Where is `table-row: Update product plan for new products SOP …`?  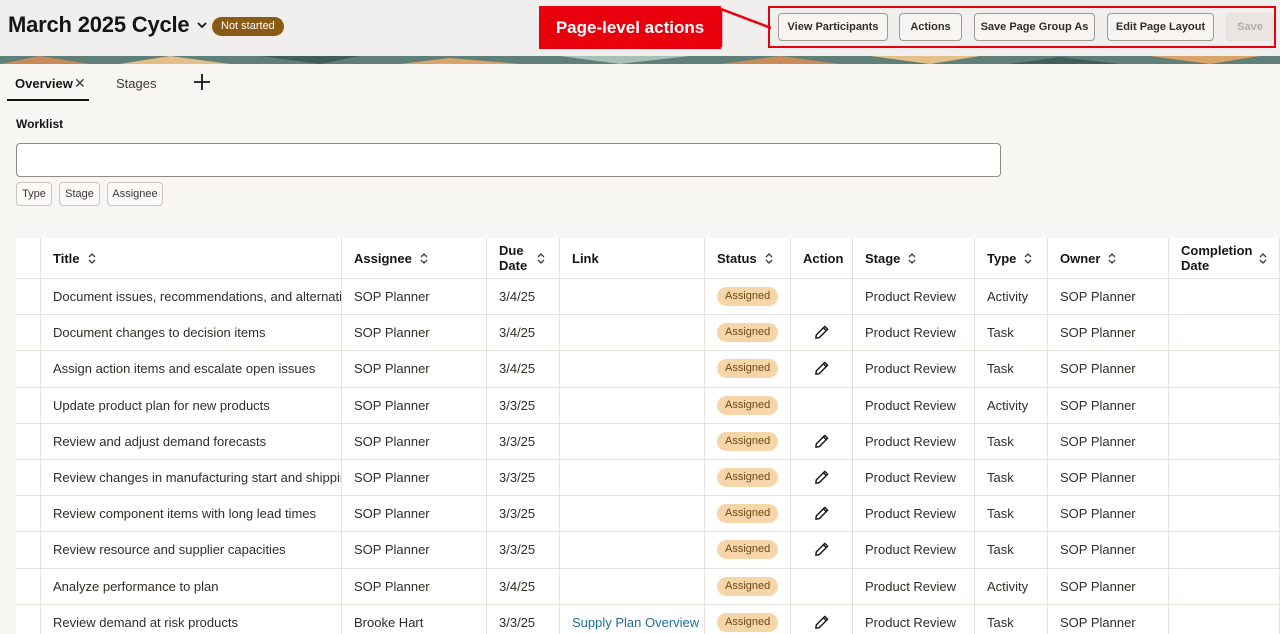 table-row: Update product plan for new products SOP … is located at coordinates (648, 405).